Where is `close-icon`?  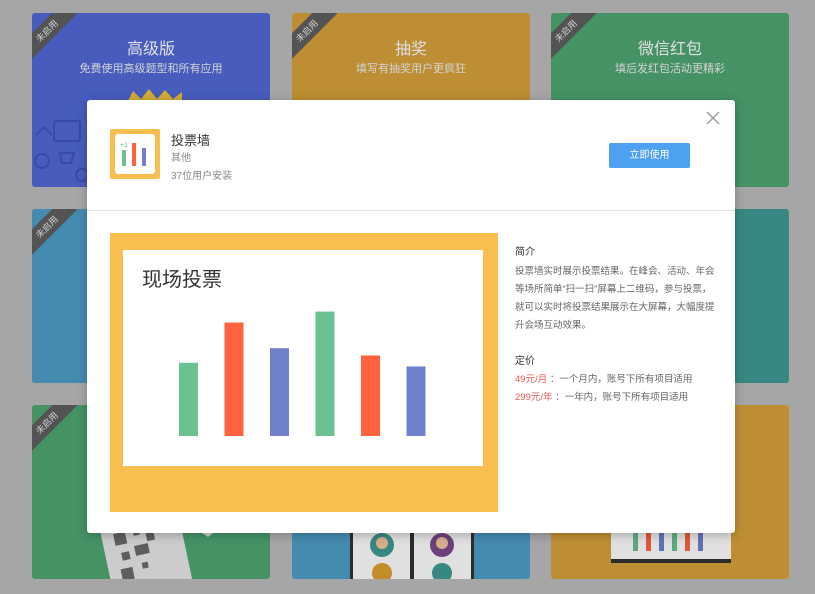 close-icon is located at coordinates (713, 118).